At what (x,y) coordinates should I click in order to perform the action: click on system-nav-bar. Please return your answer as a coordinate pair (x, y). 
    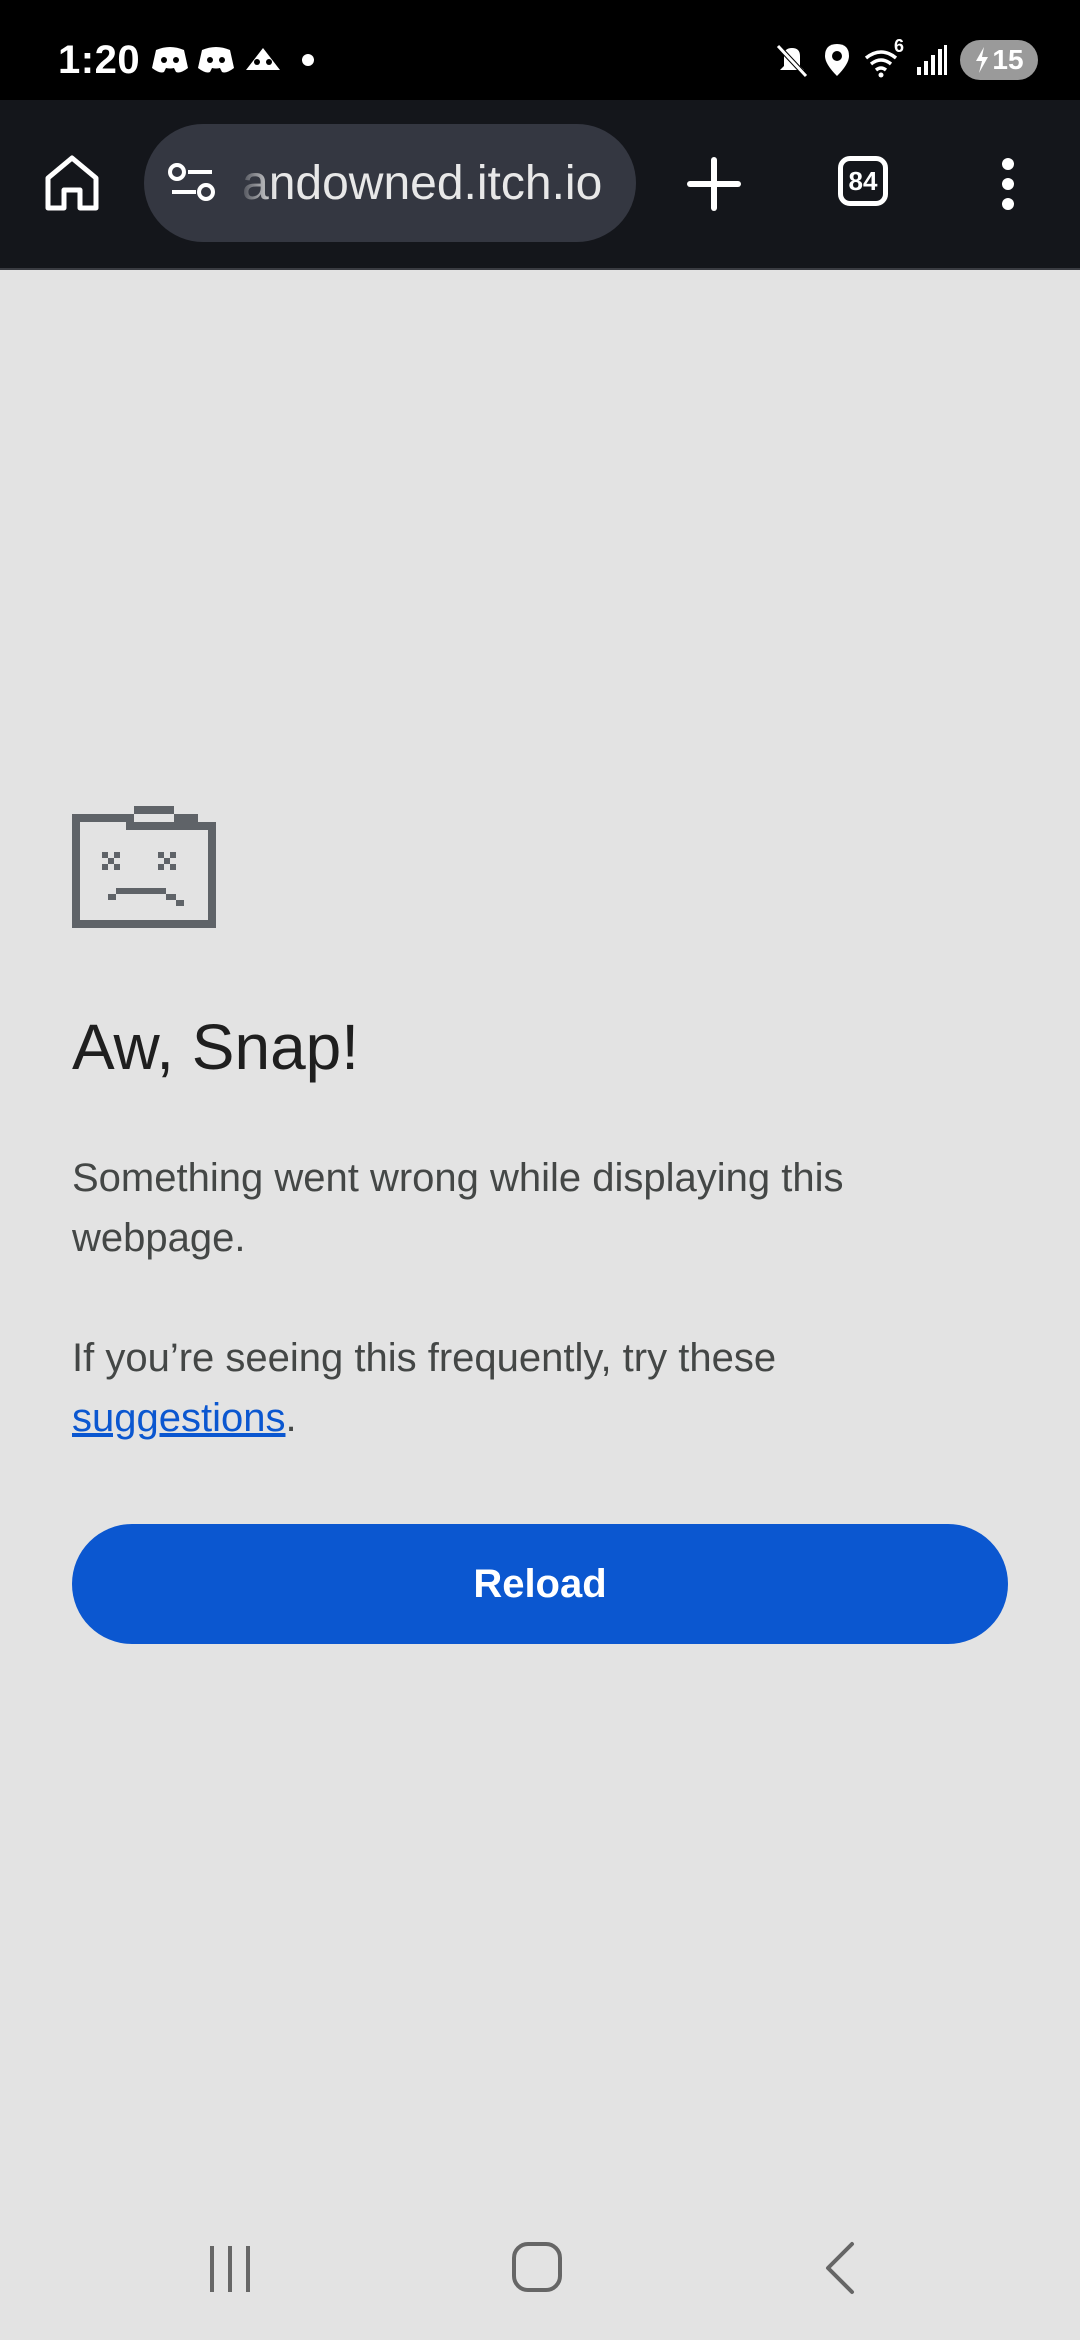
    Looking at the image, I should click on (540, 2270).